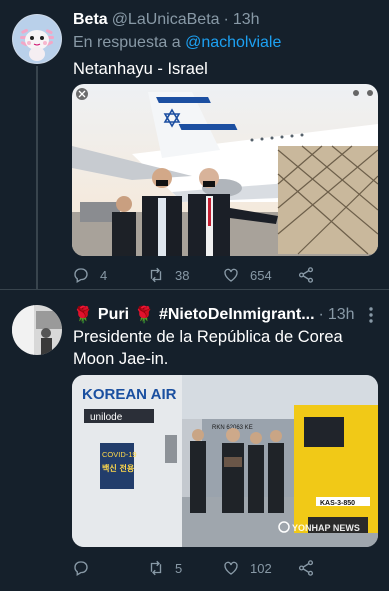 The image size is (389, 591). I want to click on tweet-header: 🌹 Puri 🌹 #NietoDeInmigrant... · 13h, so click(227, 315).